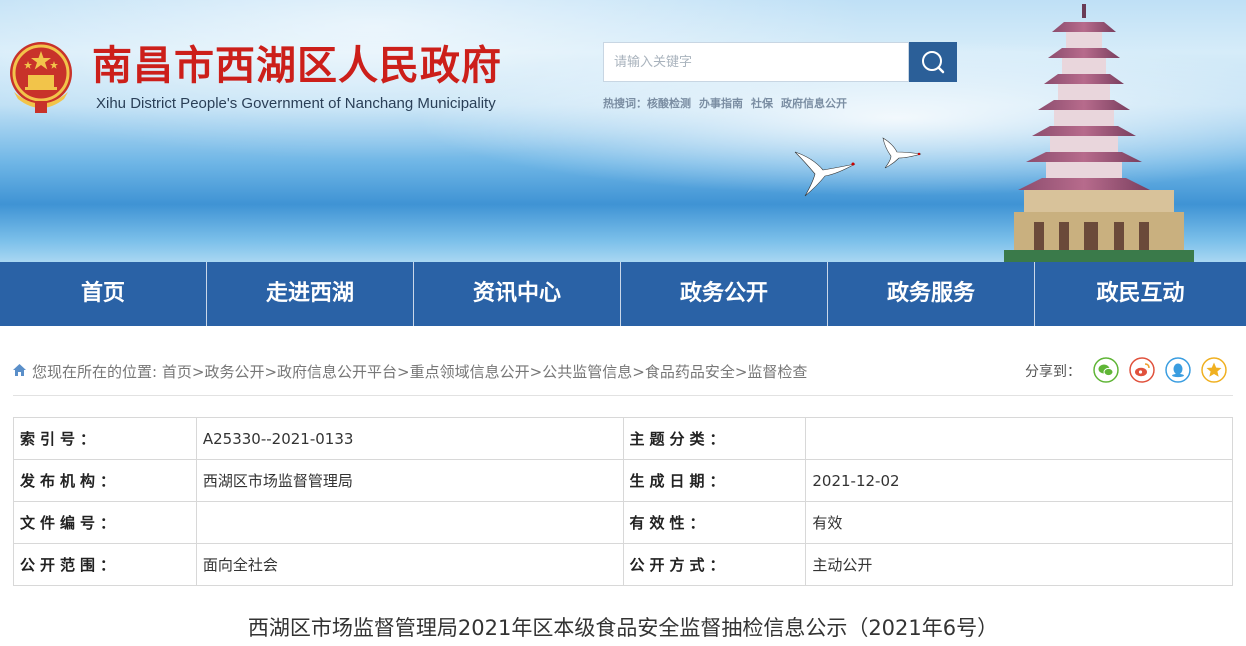  Describe the element at coordinates (1140, 294) in the screenshot. I see `nav-item-interaction: 政民互动` at that location.